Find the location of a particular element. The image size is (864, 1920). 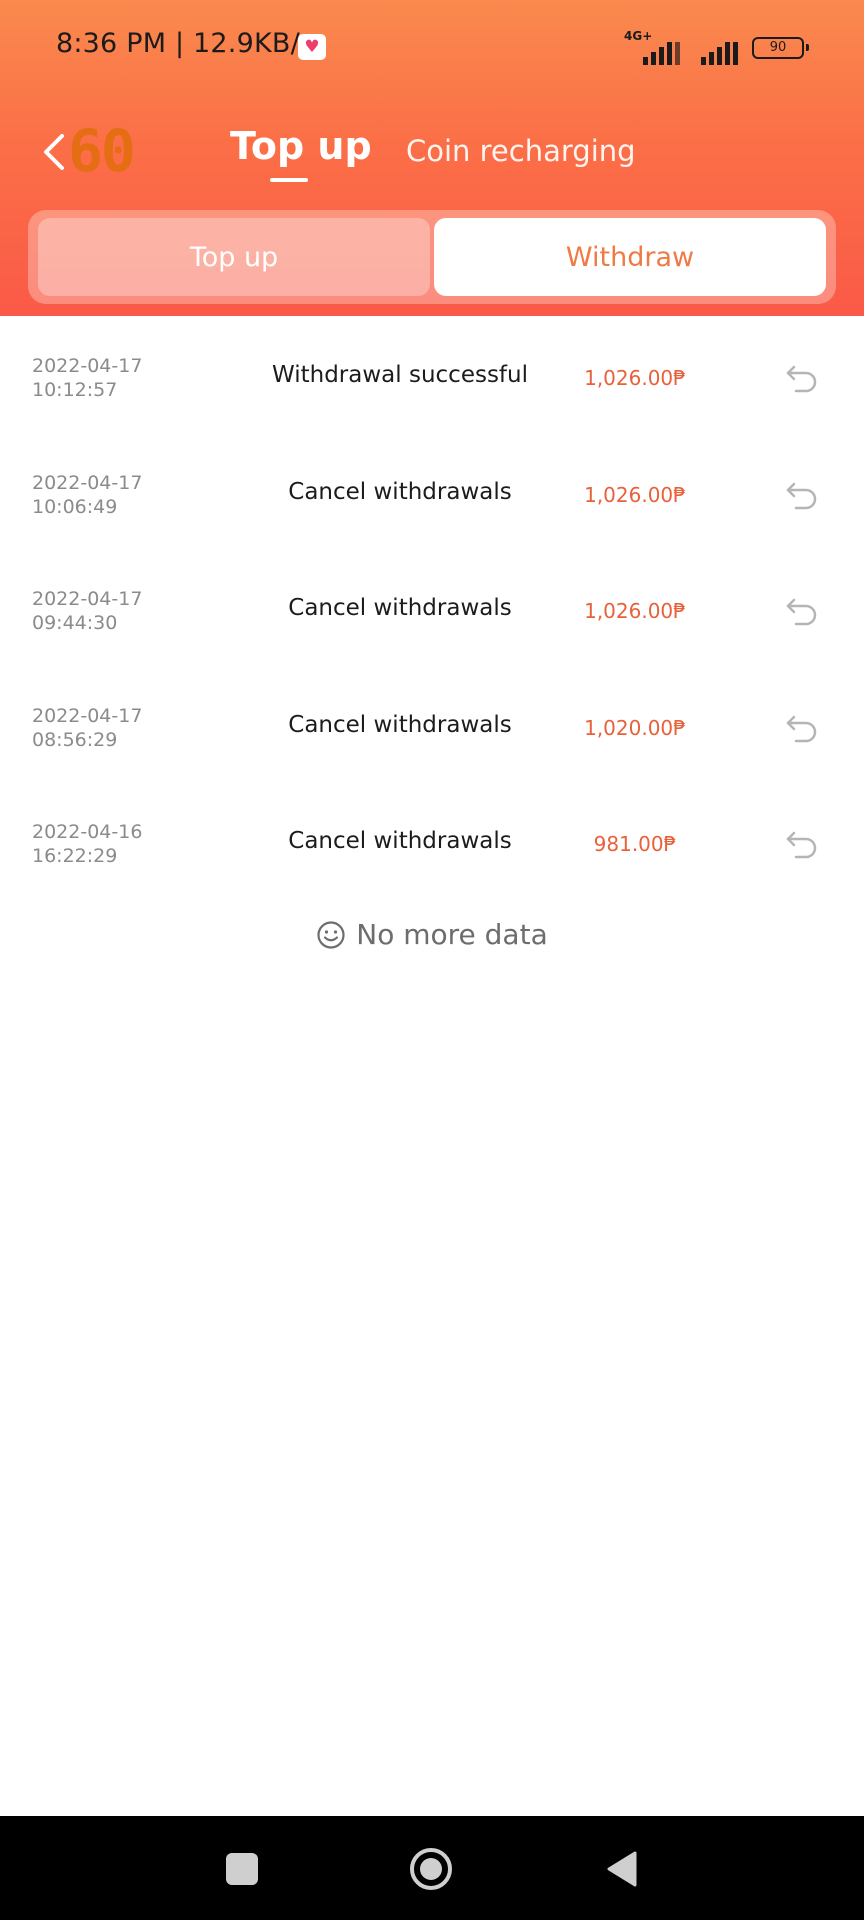

record-time: 10:12:57 is located at coordinates (75, 390).